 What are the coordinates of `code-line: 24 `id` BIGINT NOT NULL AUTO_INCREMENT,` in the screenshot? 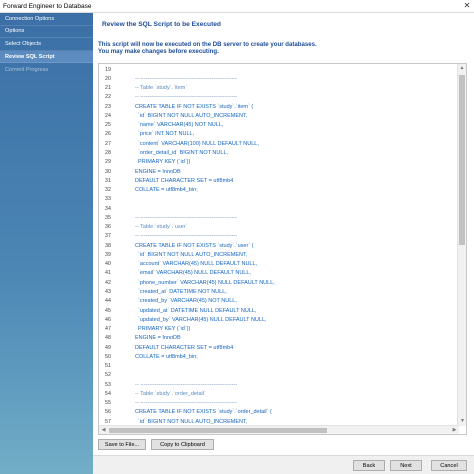 It's located at (278, 115).